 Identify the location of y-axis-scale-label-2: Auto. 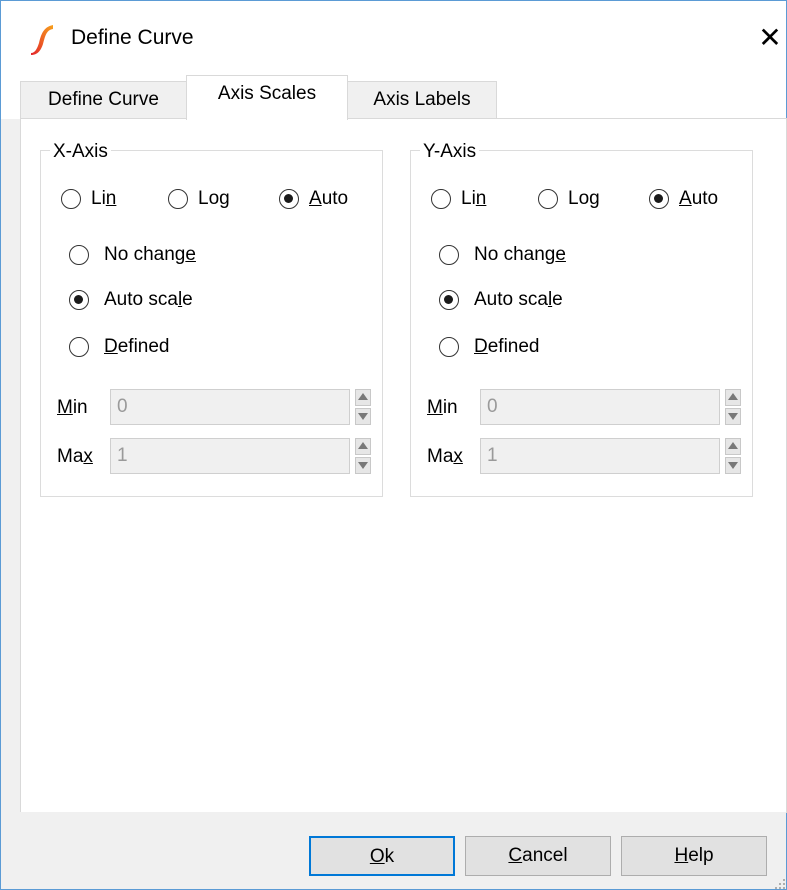
(699, 198).